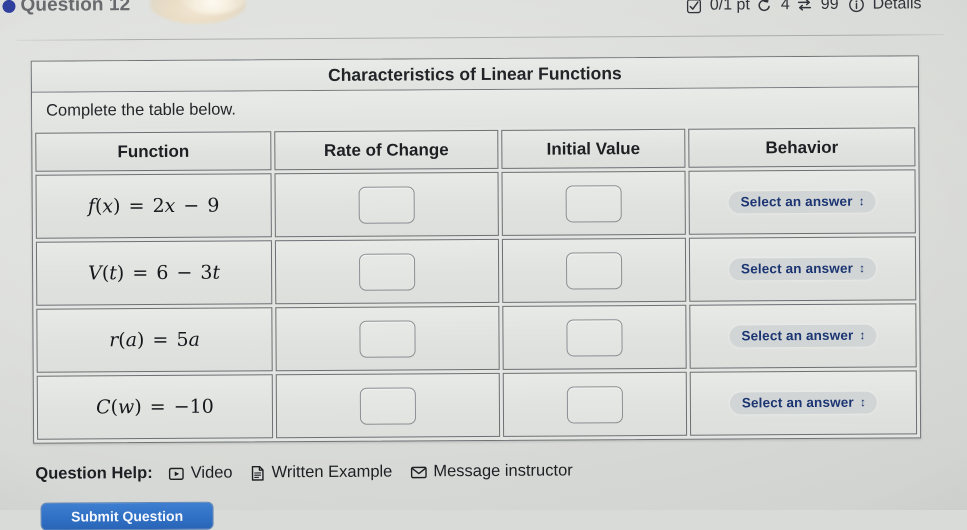  I want to click on function-expression: C(w) = −10, so click(154, 407).